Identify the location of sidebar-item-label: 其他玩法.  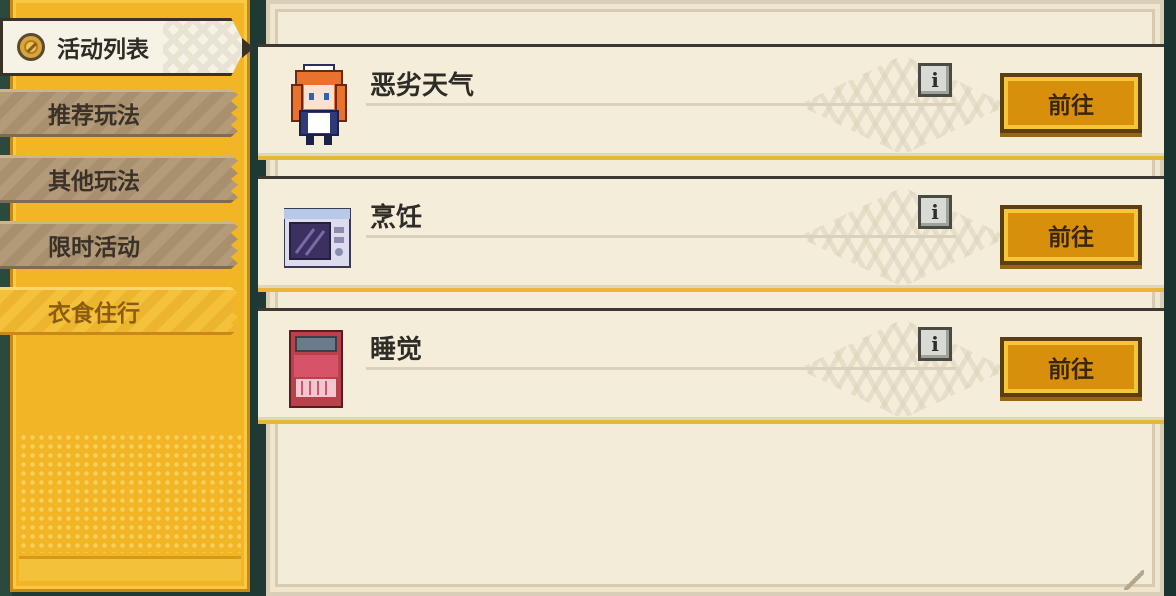
(94, 182).